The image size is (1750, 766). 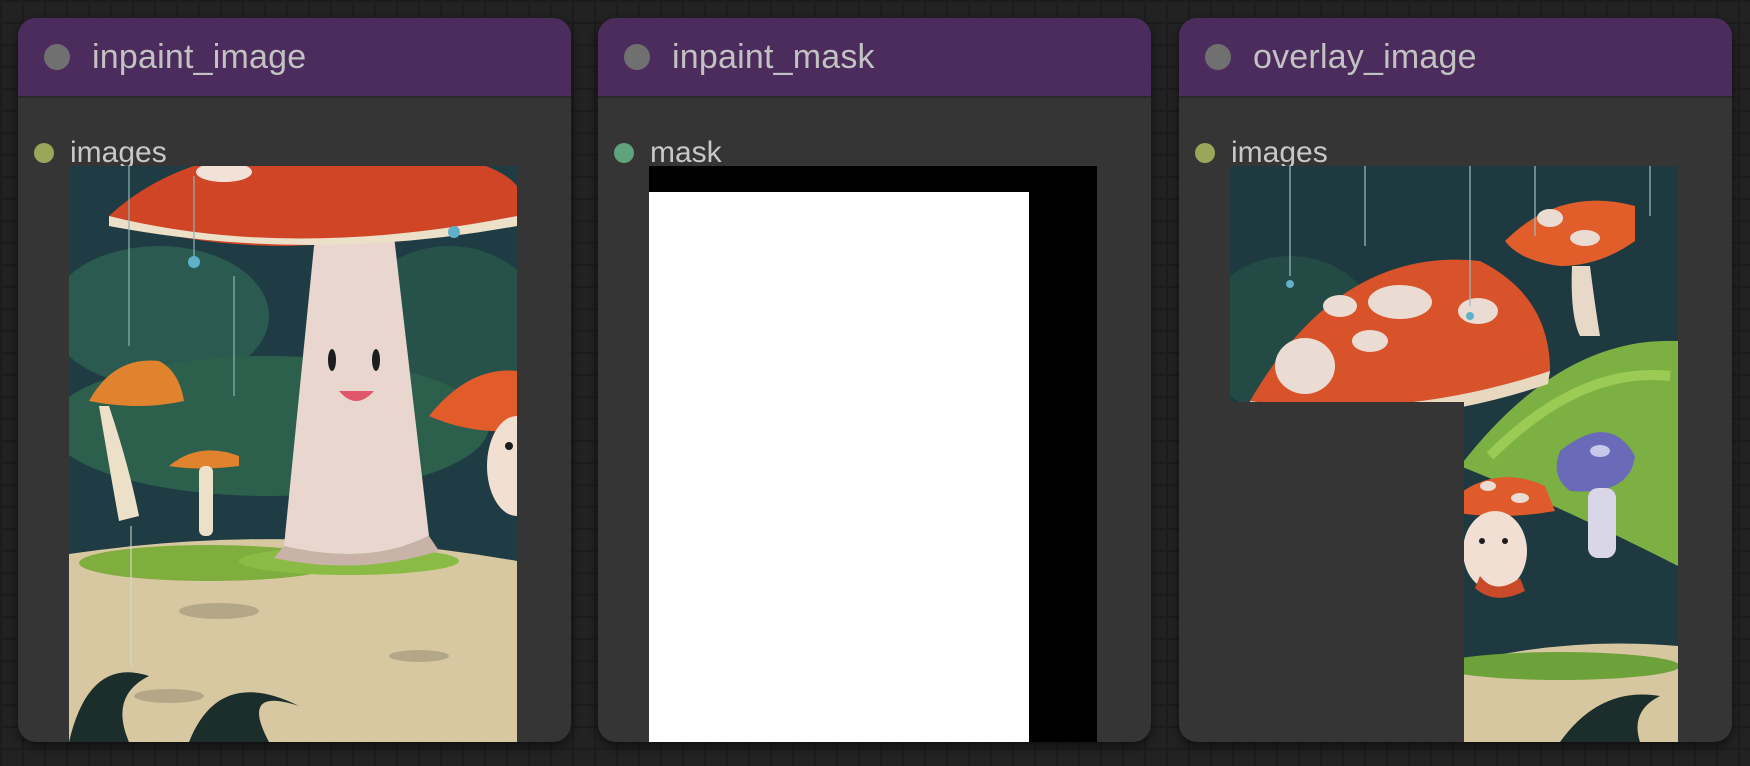 I want to click on node-title: inpaint_mask, so click(x=773, y=56).